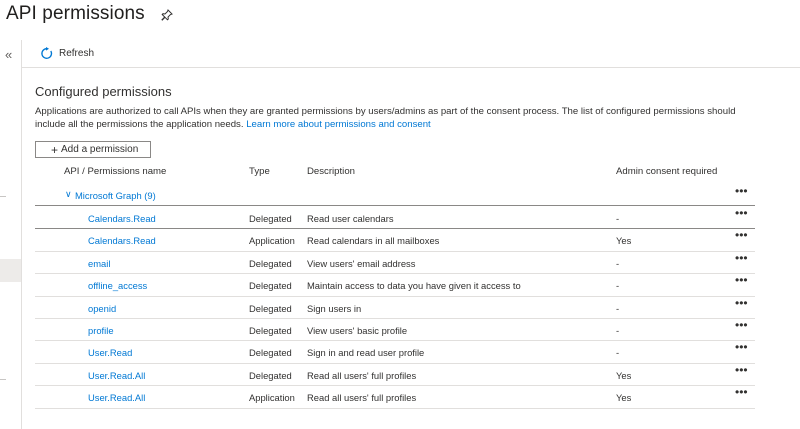 Image resolution: width=800 pixels, height=429 pixels. What do you see at coordinates (350, 218) in the screenshot?
I see `permission-description: Read user calendars` at bounding box center [350, 218].